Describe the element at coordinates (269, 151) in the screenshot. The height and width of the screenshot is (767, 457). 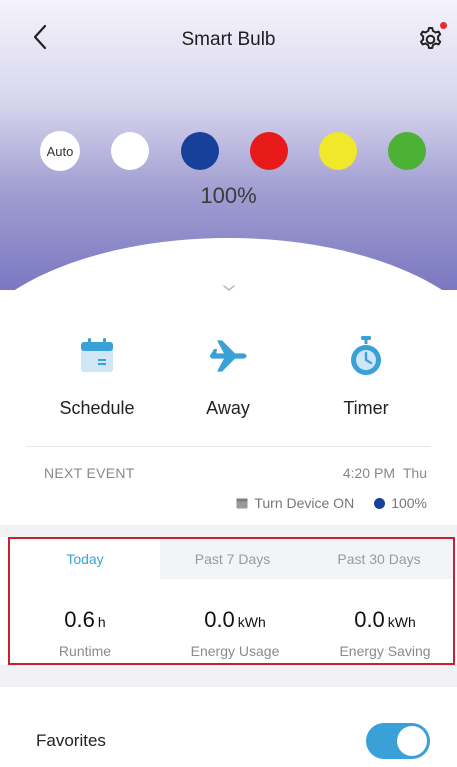
I see `swatch-red` at that location.